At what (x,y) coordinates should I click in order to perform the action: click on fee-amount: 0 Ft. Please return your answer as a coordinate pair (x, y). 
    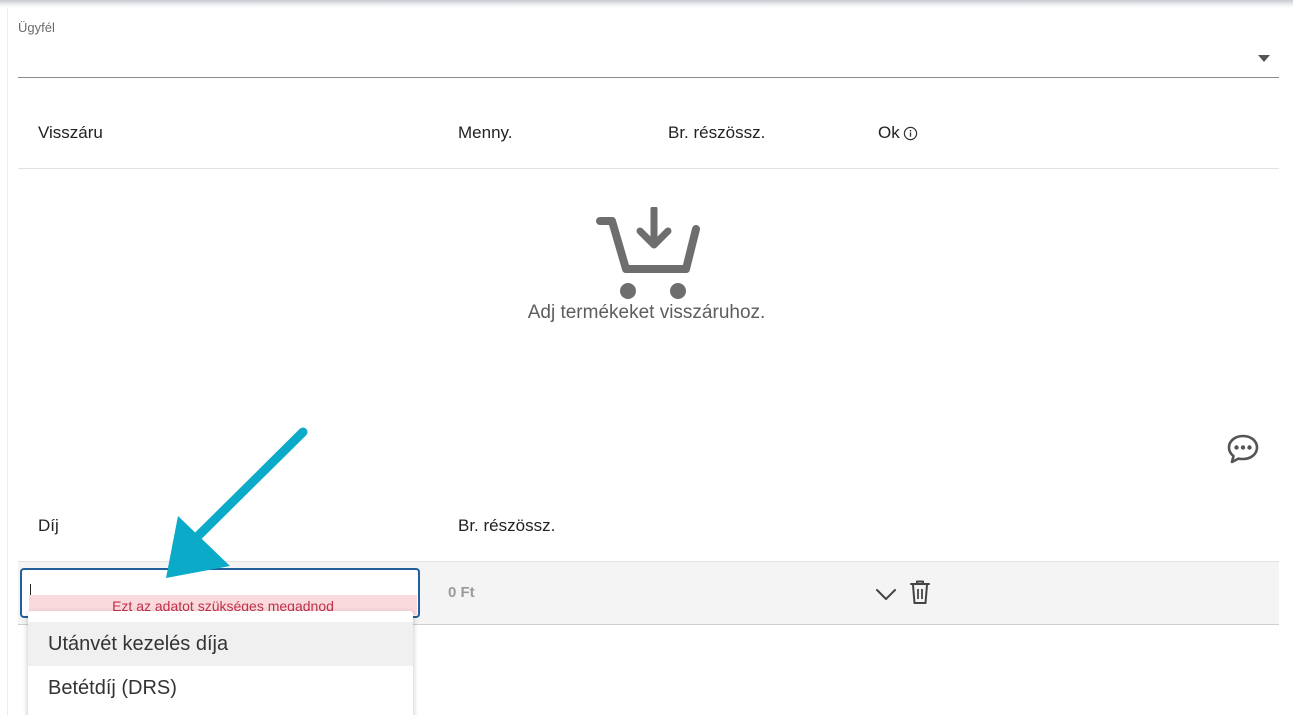
    Looking at the image, I should click on (461, 592).